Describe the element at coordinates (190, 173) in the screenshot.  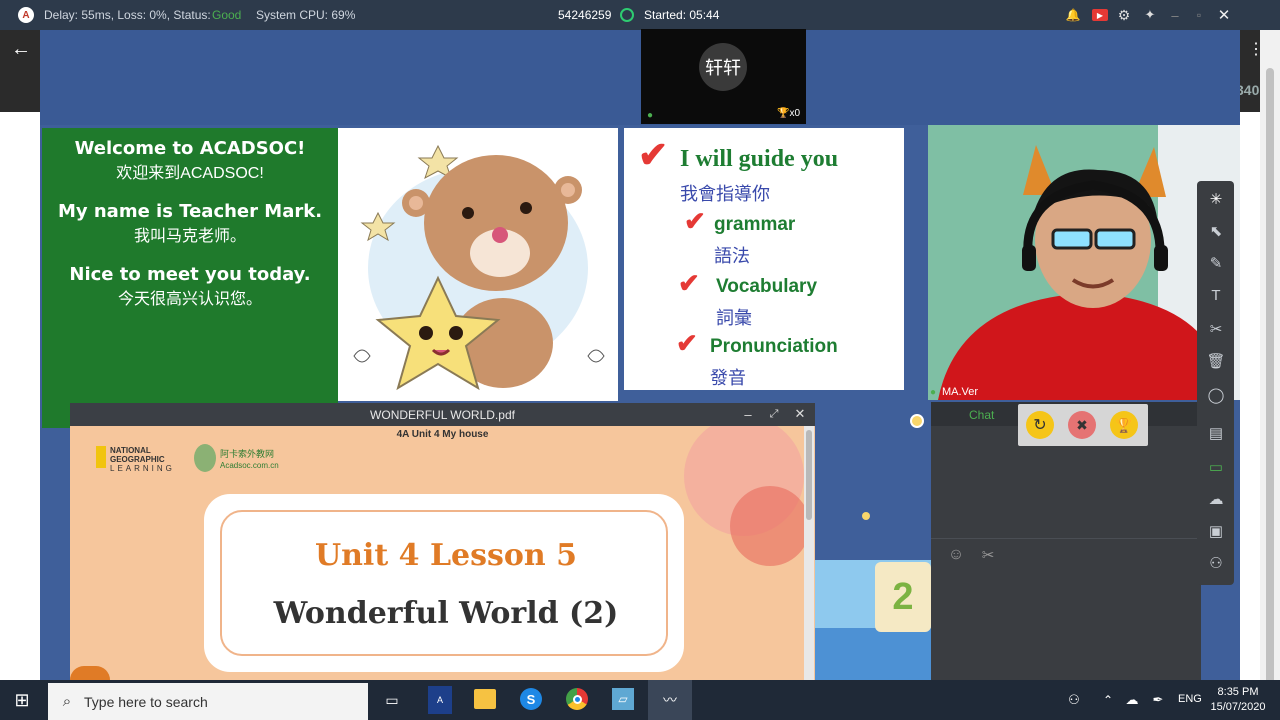
I see `welcome-cn: 欢迎来到ACADSOC!` at that location.